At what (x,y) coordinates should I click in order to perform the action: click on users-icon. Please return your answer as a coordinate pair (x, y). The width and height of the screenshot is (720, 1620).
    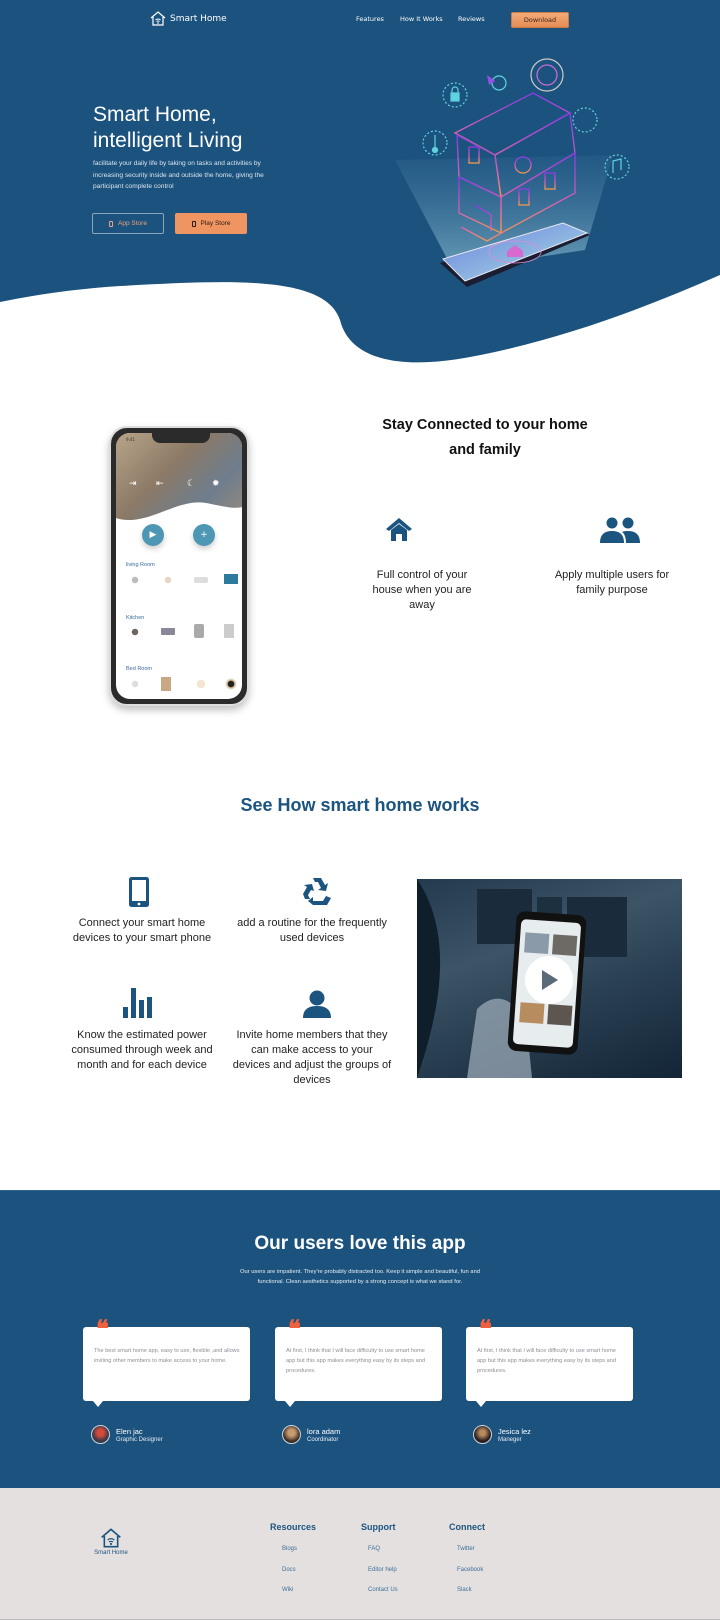
    Looking at the image, I should click on (620, 530).